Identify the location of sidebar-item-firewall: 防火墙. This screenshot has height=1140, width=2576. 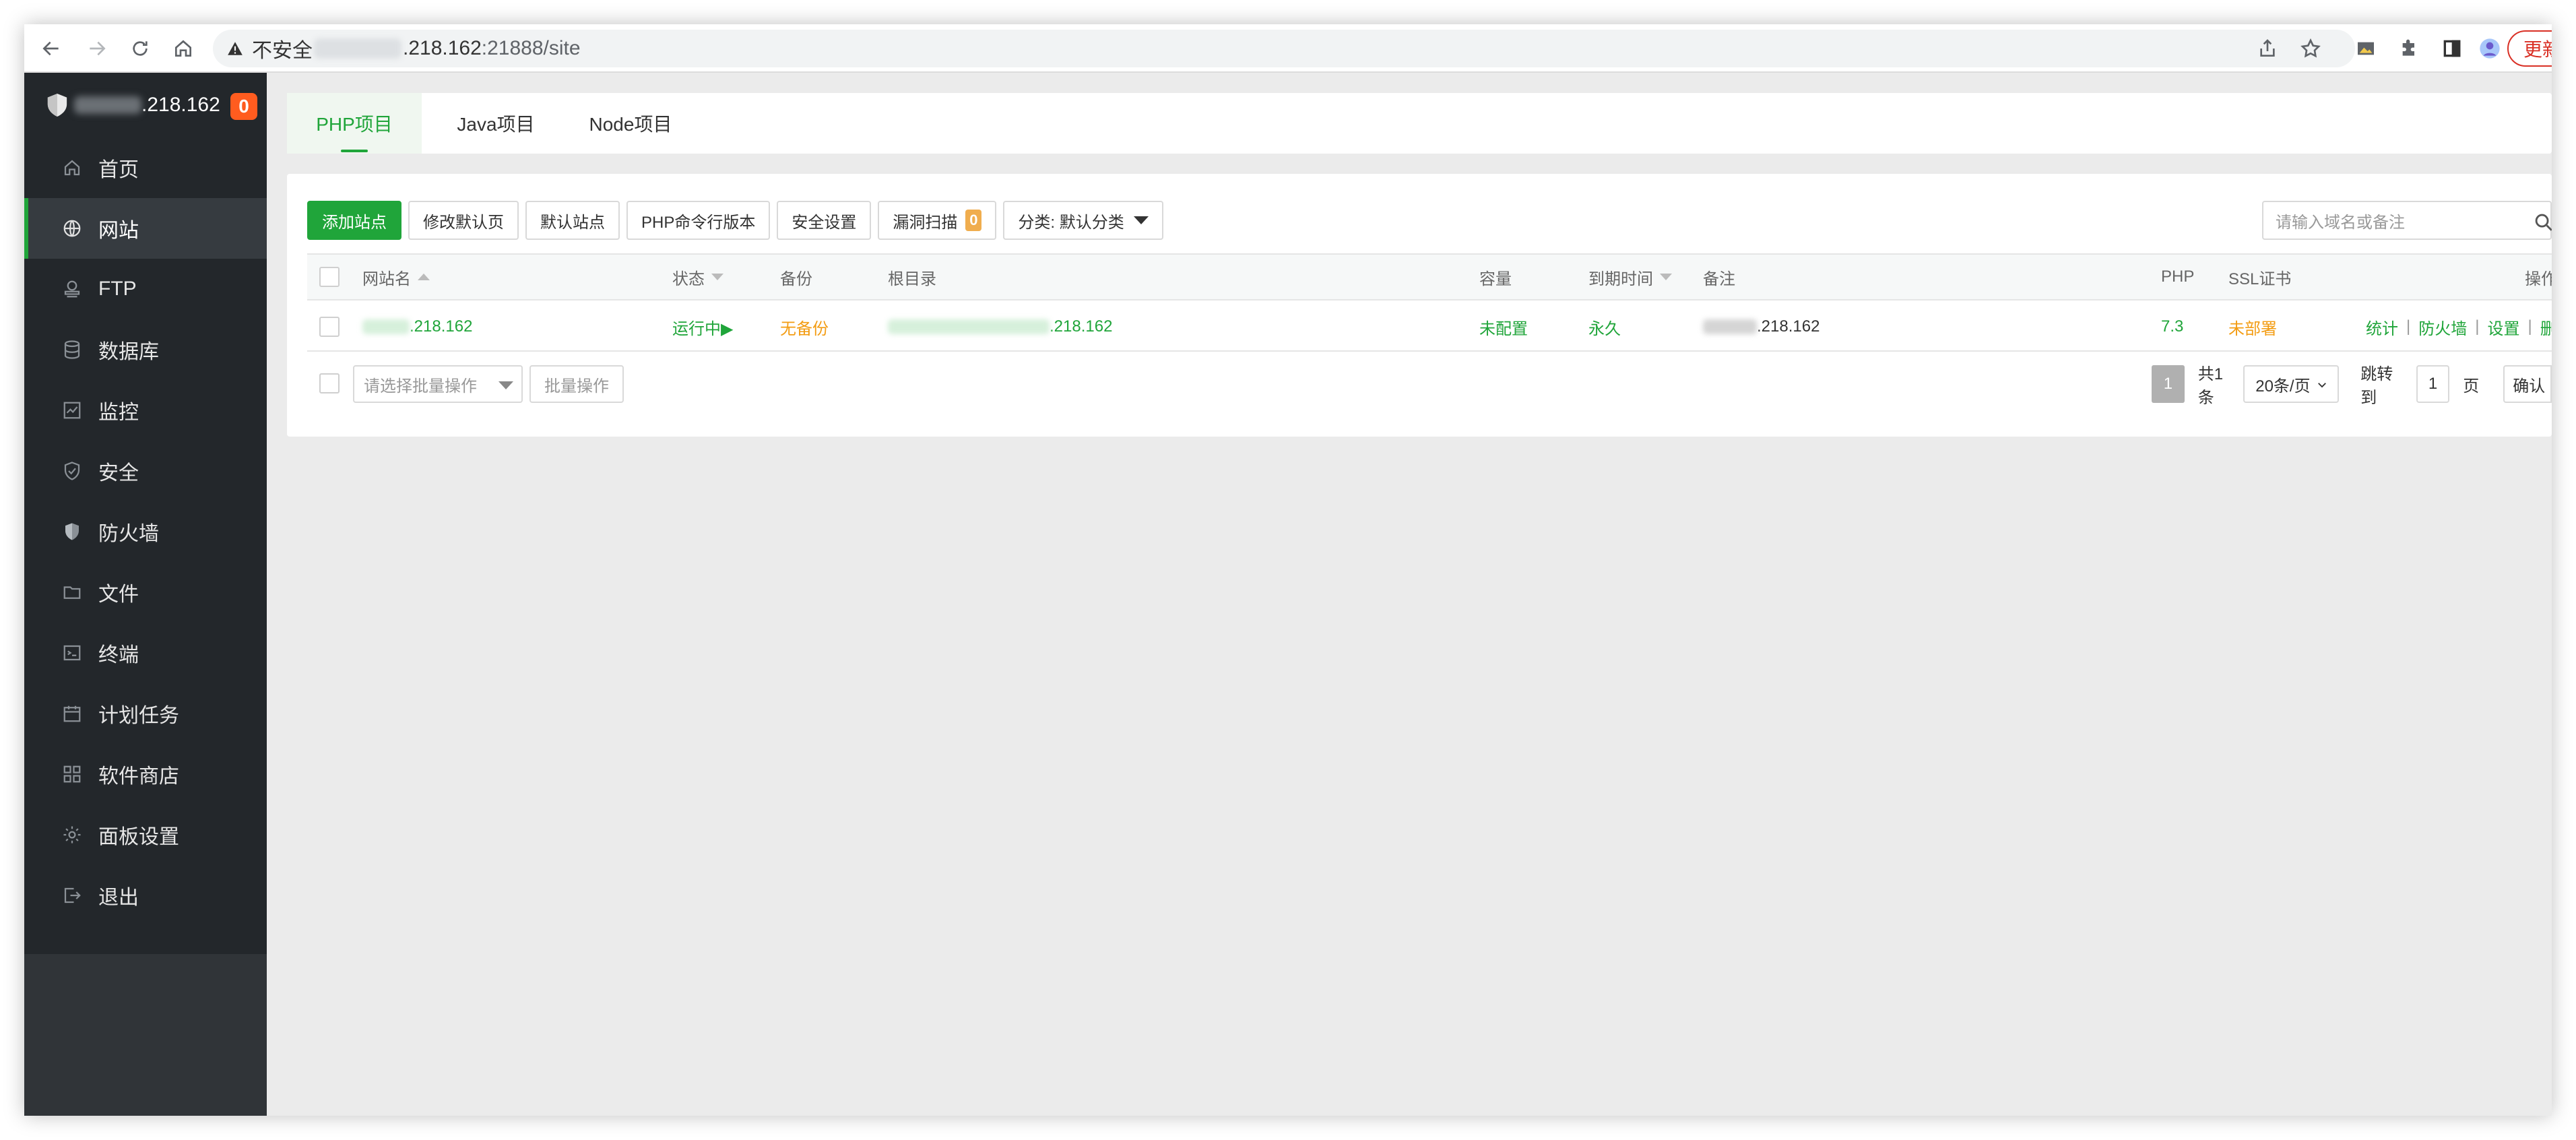
(145, 531).